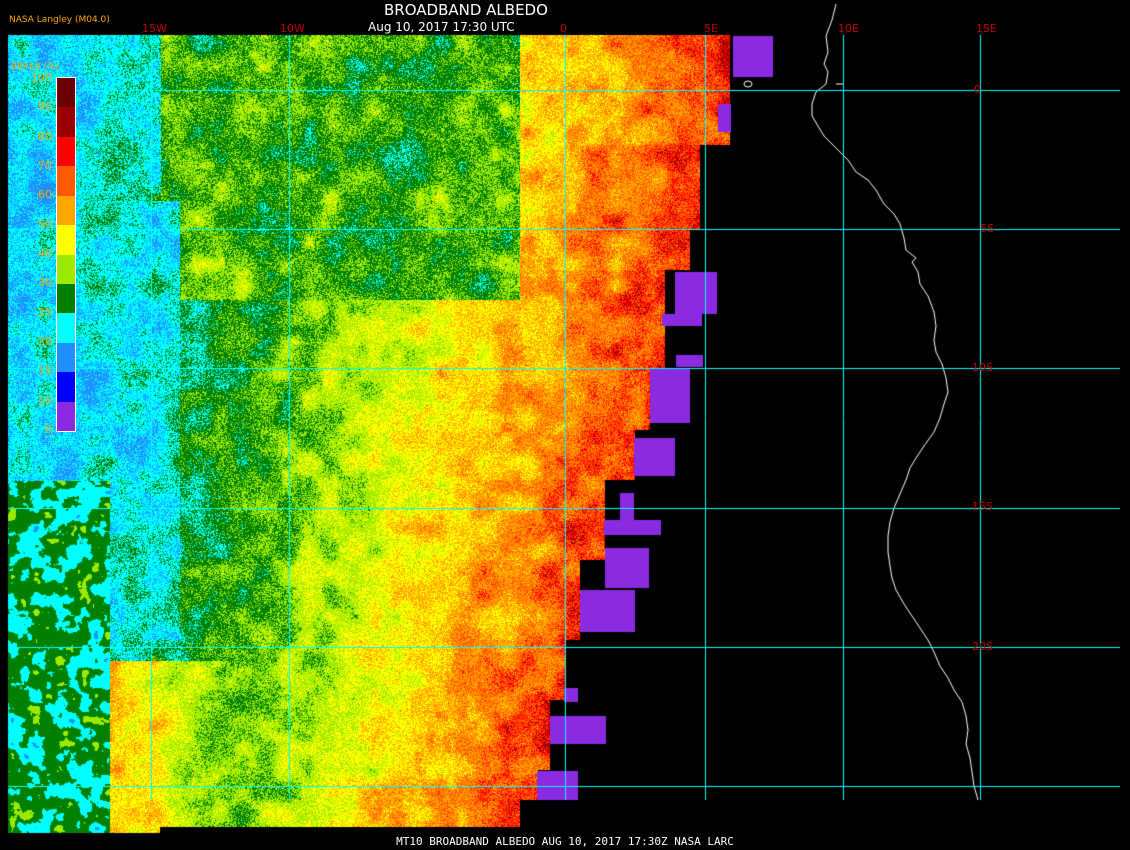 This screenshot has height=850, width=1130. What do you see at coordinates (48, 429) in the screenshot?
I see `legend-tick: 0` at bounding box center [48, 429].